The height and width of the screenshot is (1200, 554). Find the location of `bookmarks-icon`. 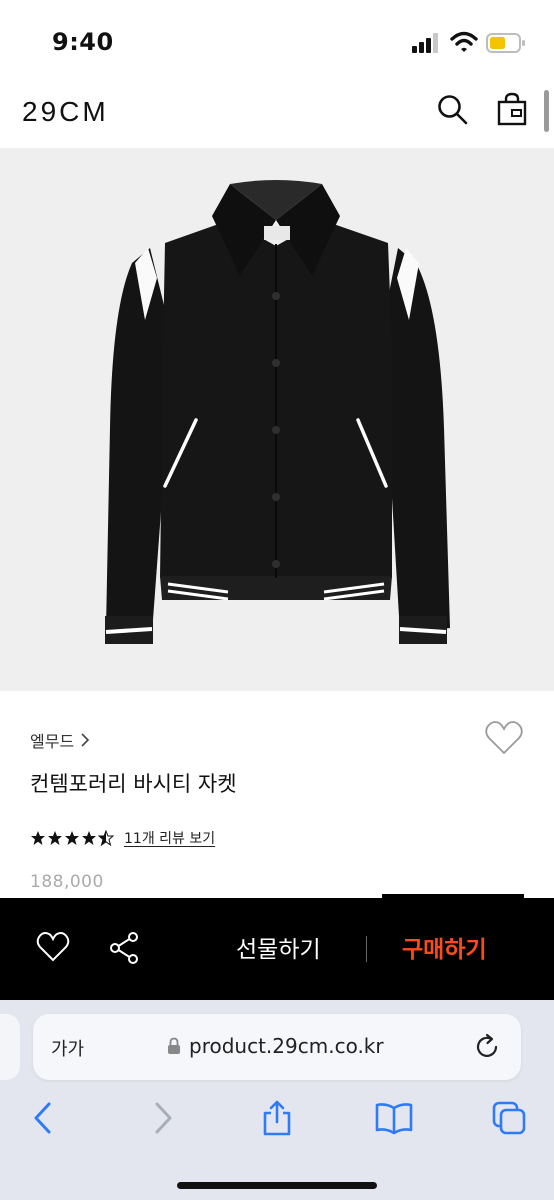

bookmarks-icon is located at coordinates (394, 1118).